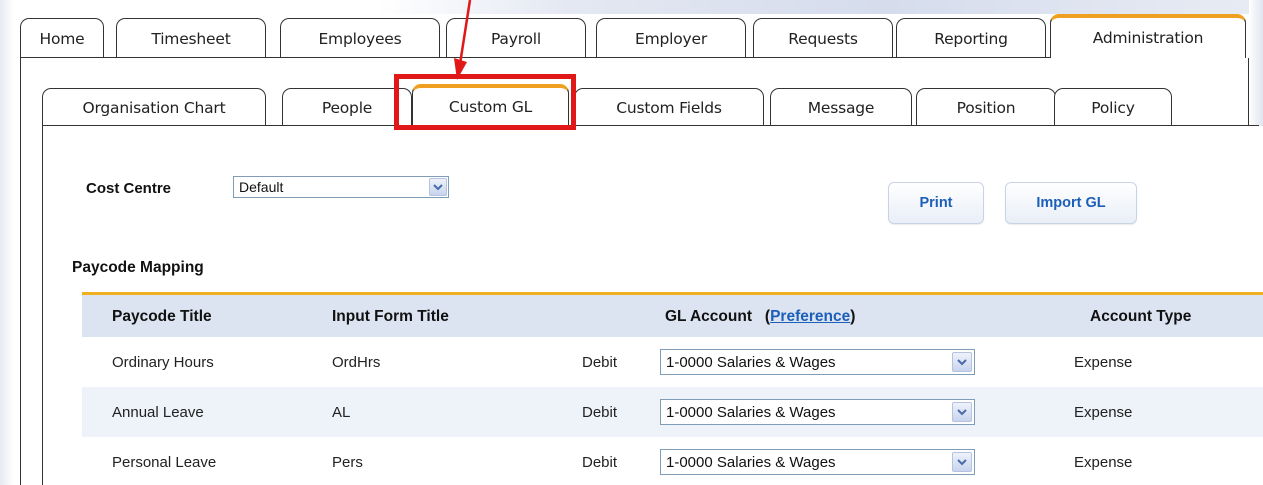 The image size is (1263, 485). Describe the element at coordinates (356, 362) in the screenshot. I see `input-form-cell: OrdHrs` at that location.